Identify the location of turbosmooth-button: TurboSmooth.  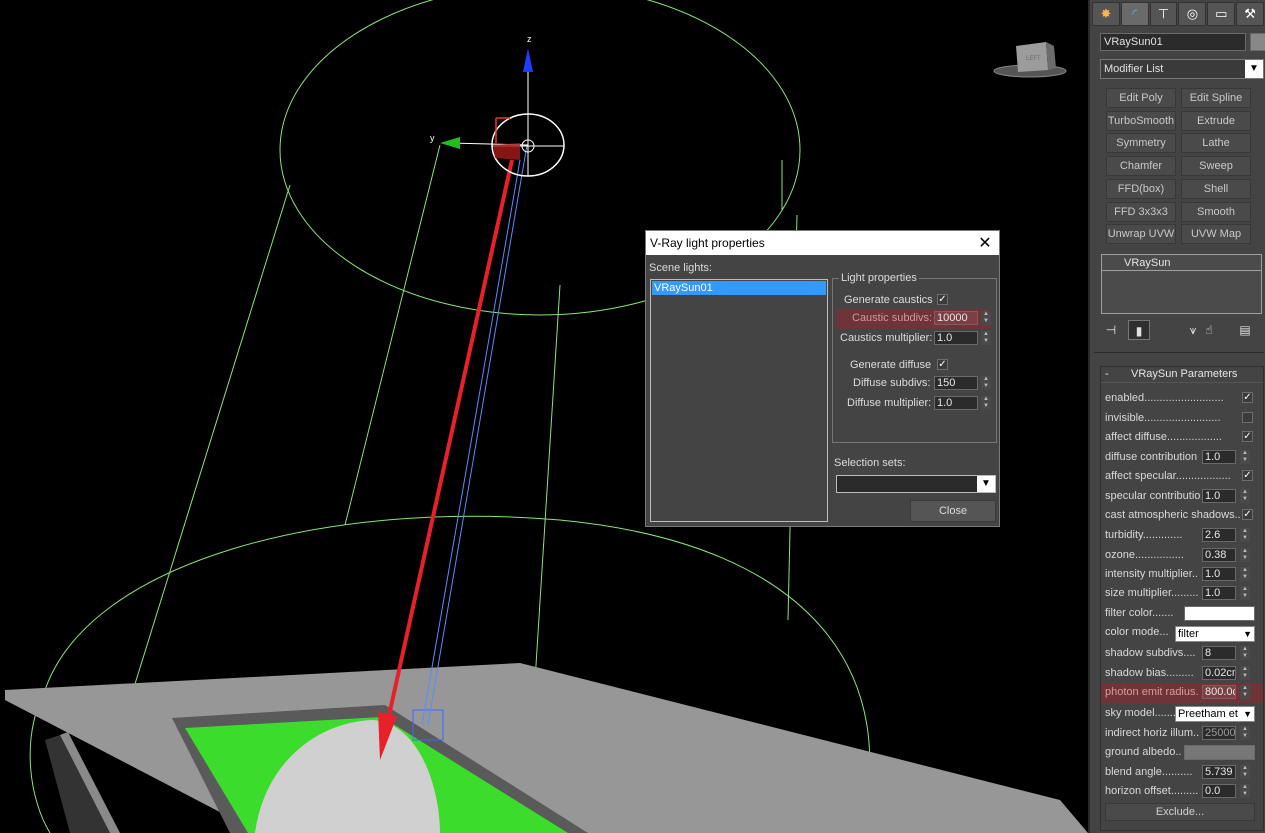
(1141, 121).